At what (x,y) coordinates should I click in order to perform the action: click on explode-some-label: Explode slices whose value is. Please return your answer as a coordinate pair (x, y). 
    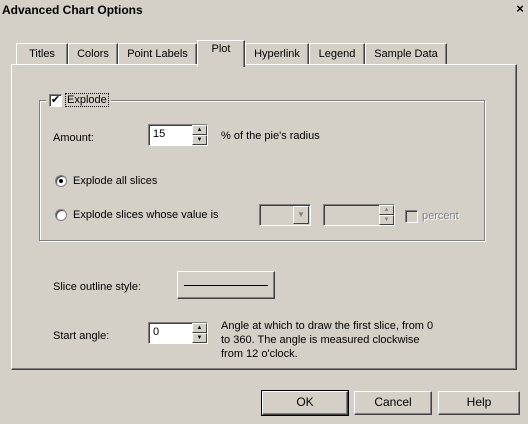
    Looking at the image, I should click on (146, 215).